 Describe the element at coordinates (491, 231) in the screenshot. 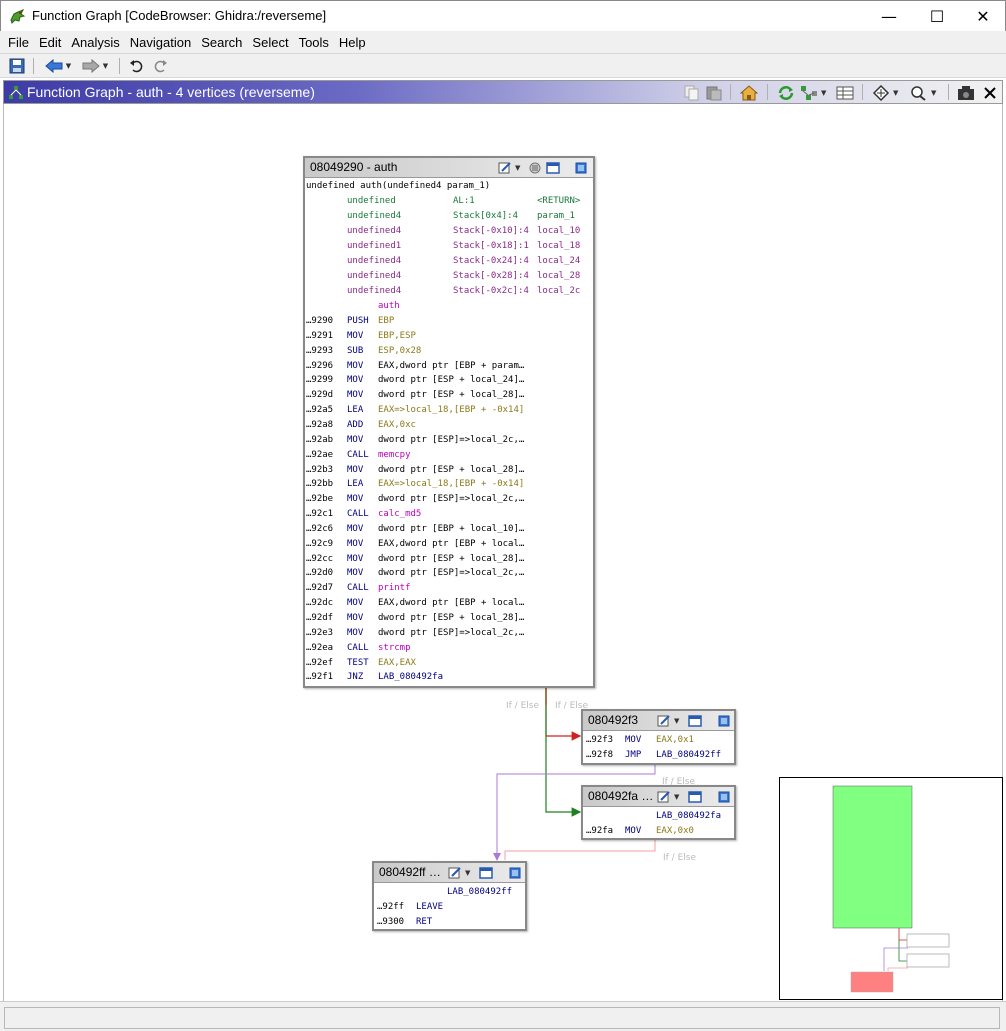

I see `var-location: Stack[-0x10]:4` at that location.